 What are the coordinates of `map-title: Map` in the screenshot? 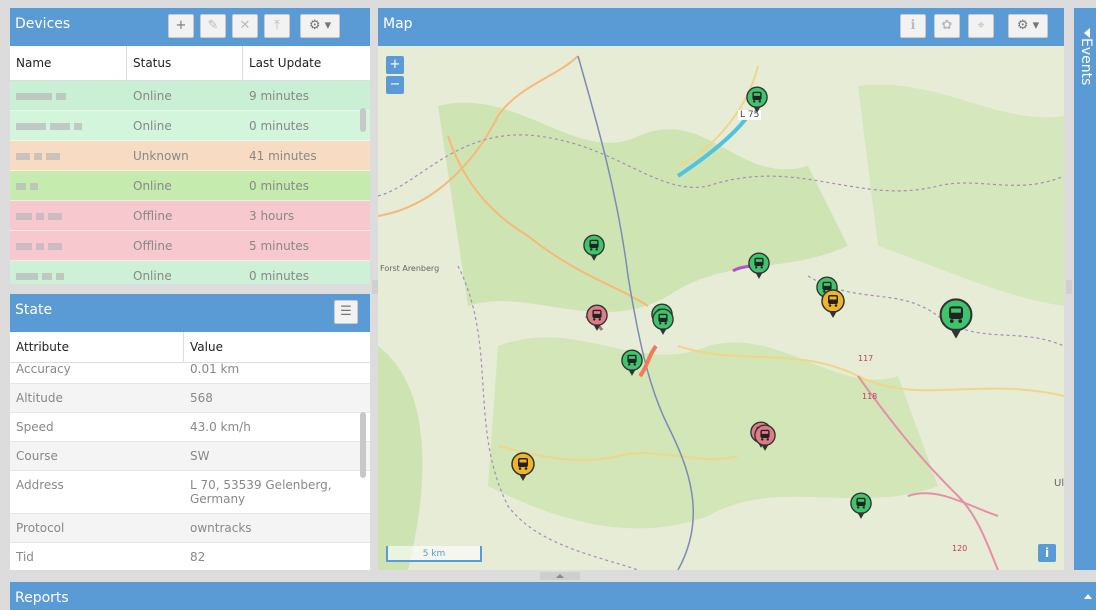 It's located at (398, 24).